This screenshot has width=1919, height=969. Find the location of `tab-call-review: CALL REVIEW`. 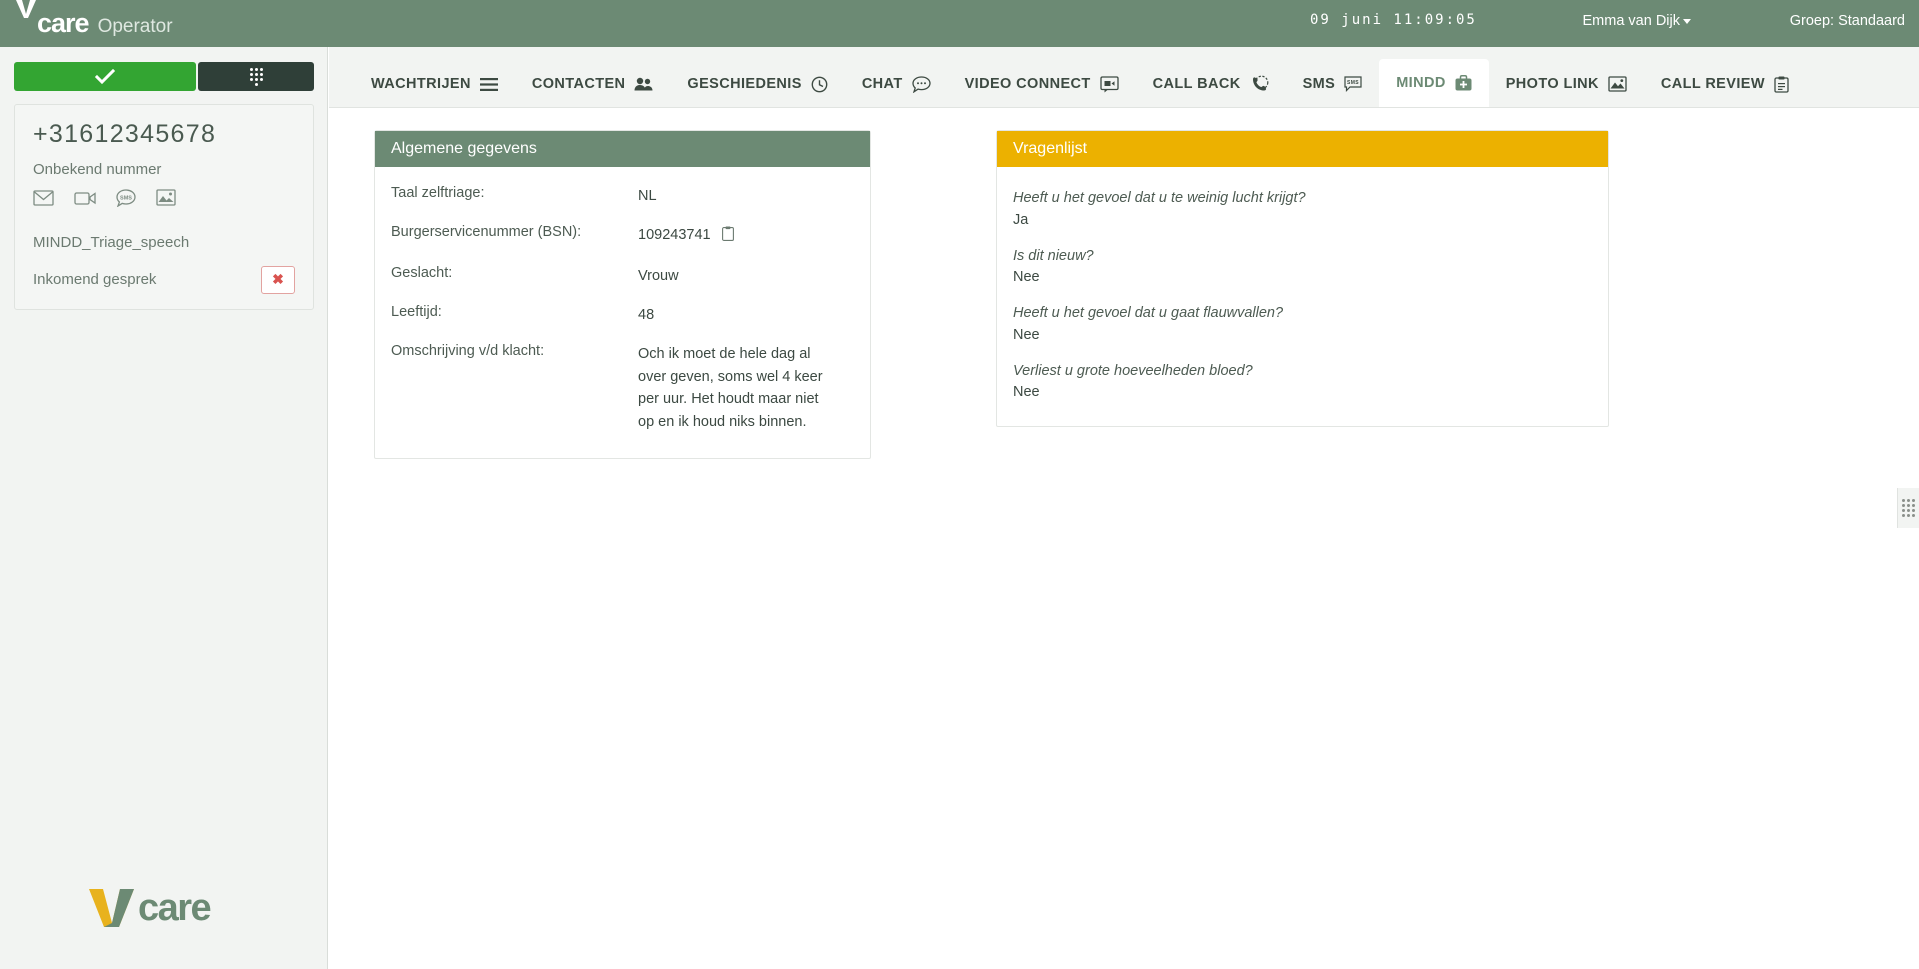

tab-call-review: CALL REVIEW is located at coordinates (1725, 84).